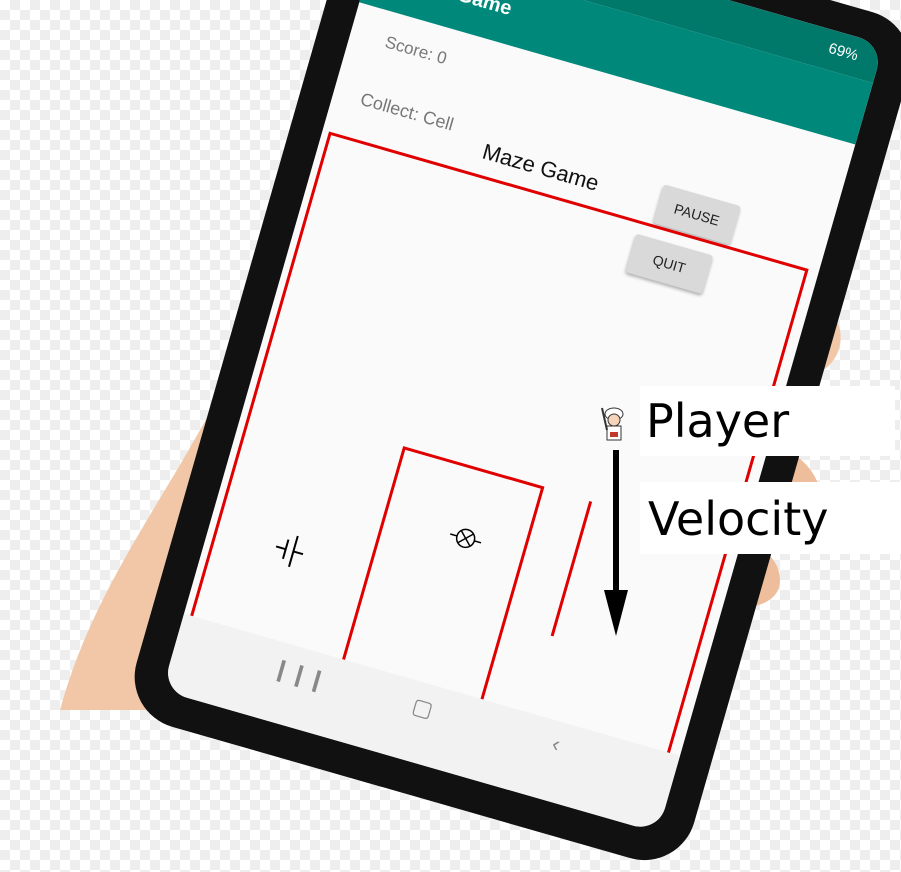 This screenshot has width=901, height=872. Describe the element at coordinates (466, 538) in the screenshot. I see `lamp-icon` at that location.